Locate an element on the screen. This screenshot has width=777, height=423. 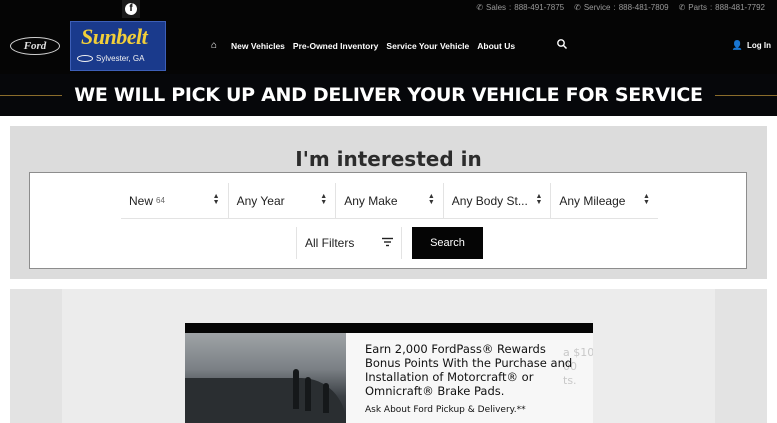
promo-photo is located at coordinates (265, 378).